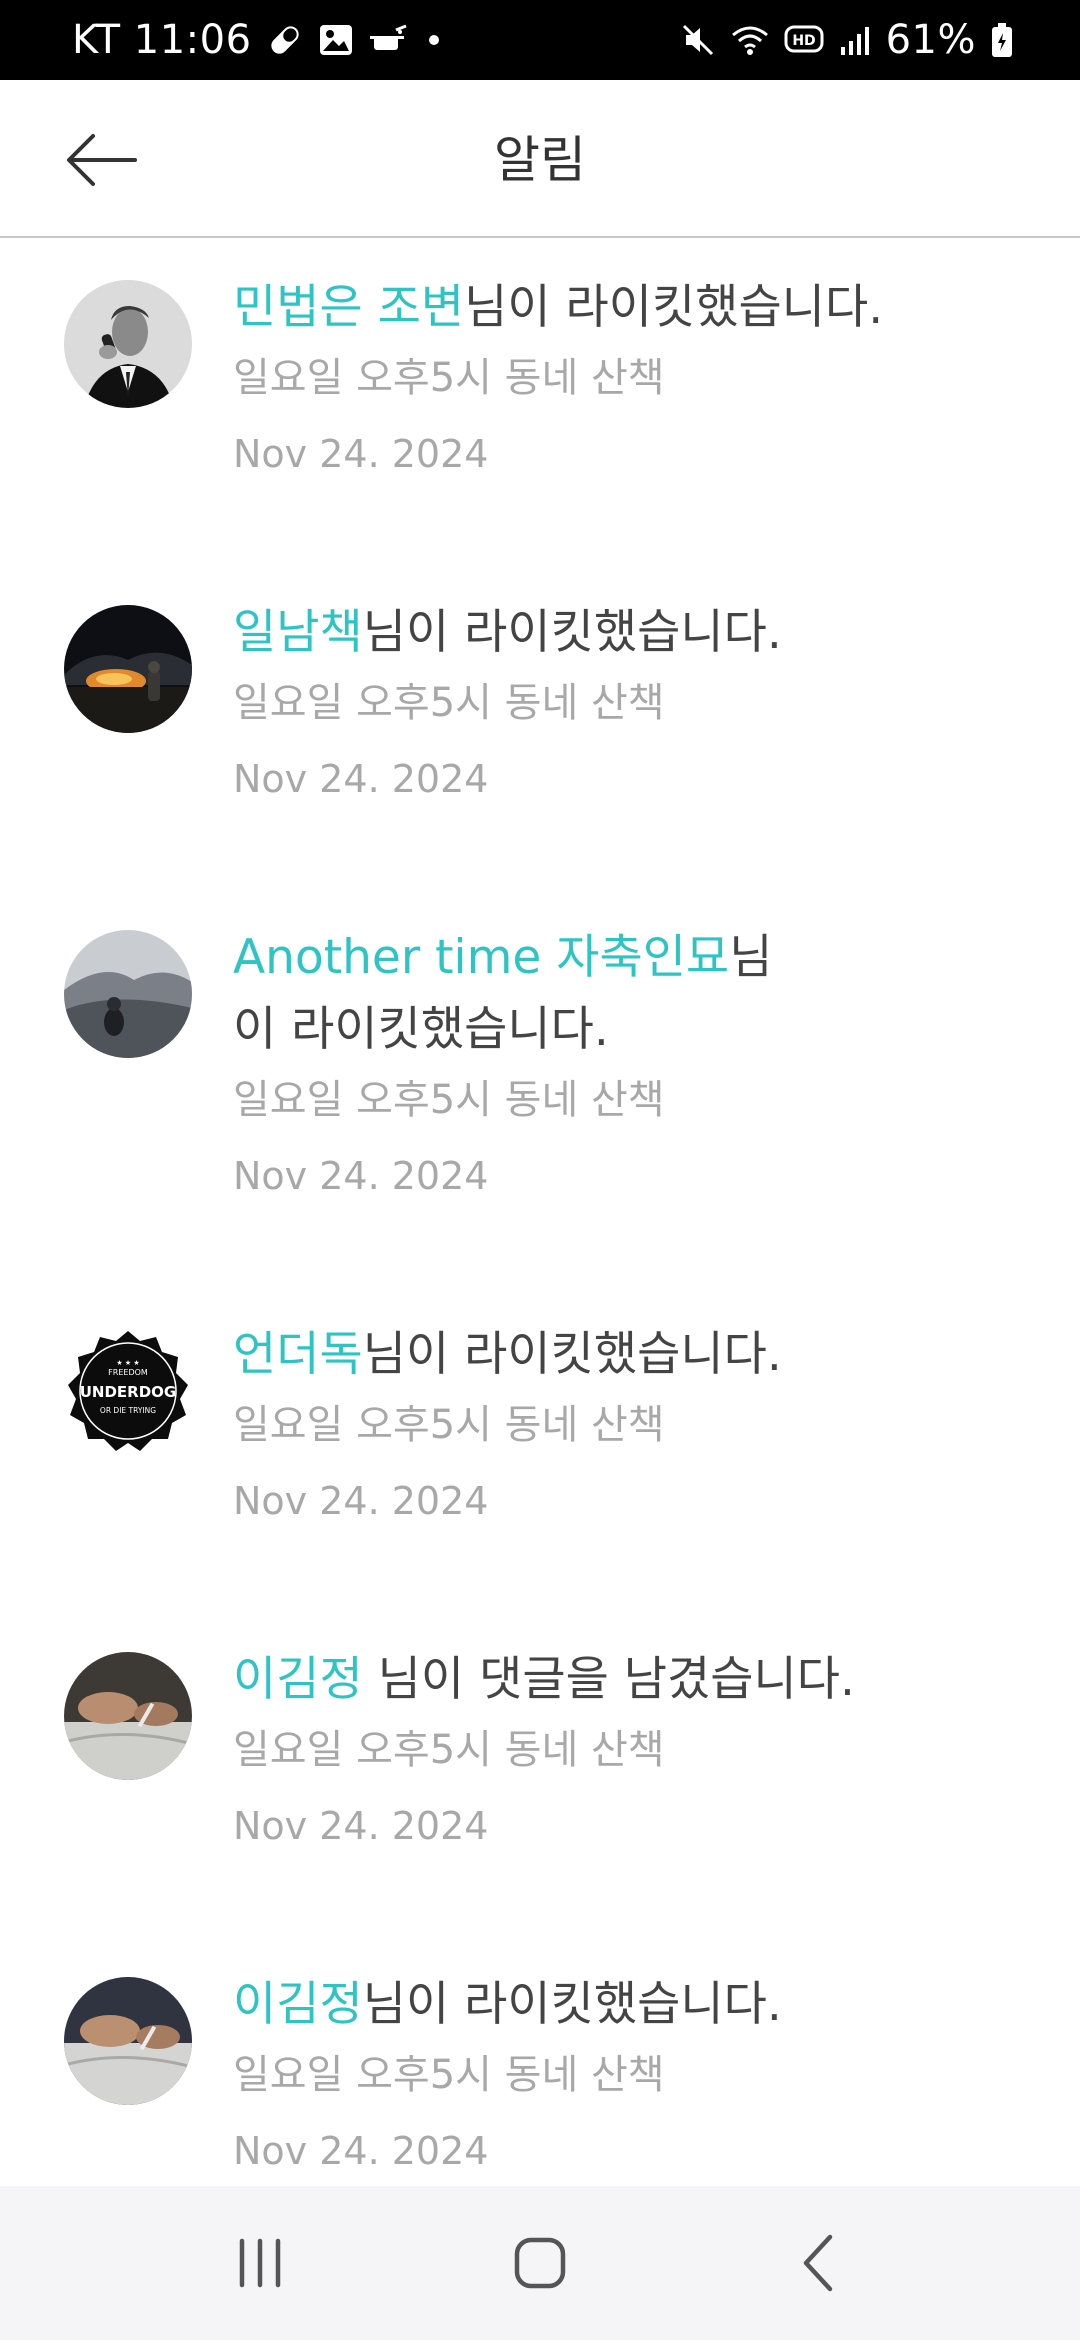 This screenshot has width=1080, height=2340. What do you see at coordinates (162, 40) in the screenshot?
I see `carrier-time: KT 11:06` at bounding box center [162, 40].